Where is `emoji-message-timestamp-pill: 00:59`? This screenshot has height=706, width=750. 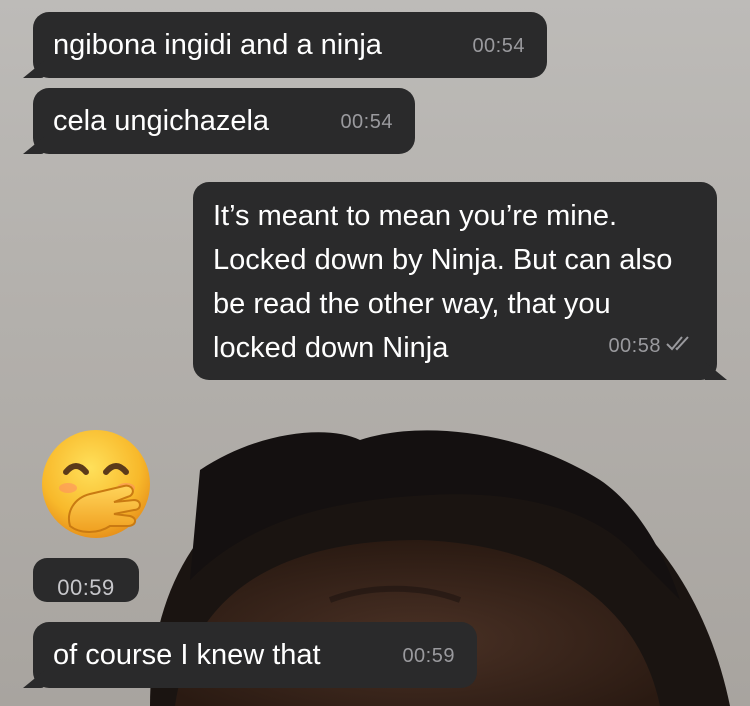
emoji-message-timestamp-pill: 00:59 is located at coordinates (86, 580).